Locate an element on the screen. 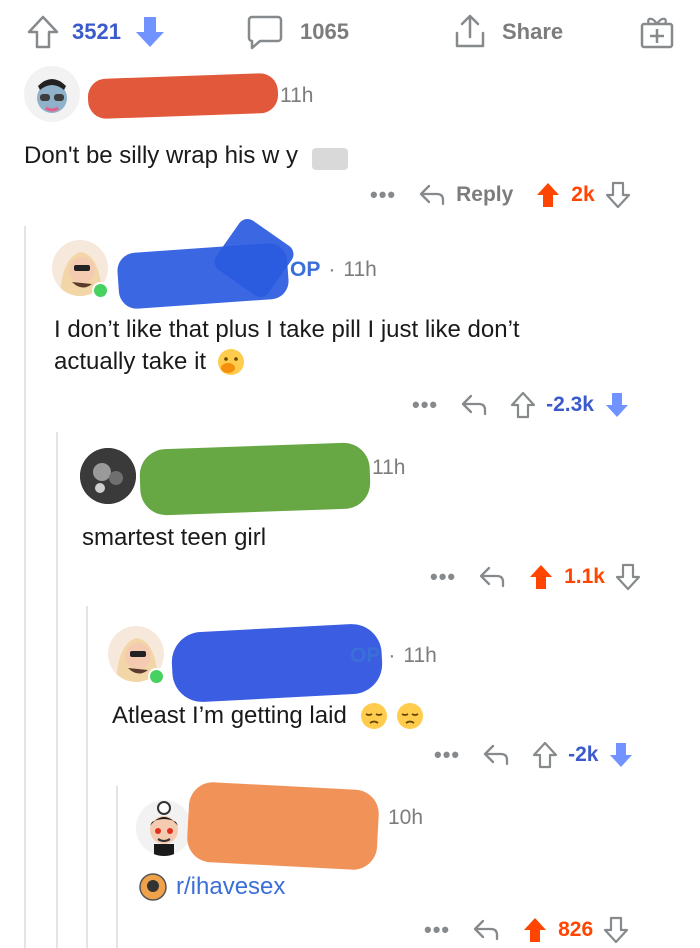 This screenshot has height=948, width=700. vote-controls: 826 is located at coordinates (575, 930).